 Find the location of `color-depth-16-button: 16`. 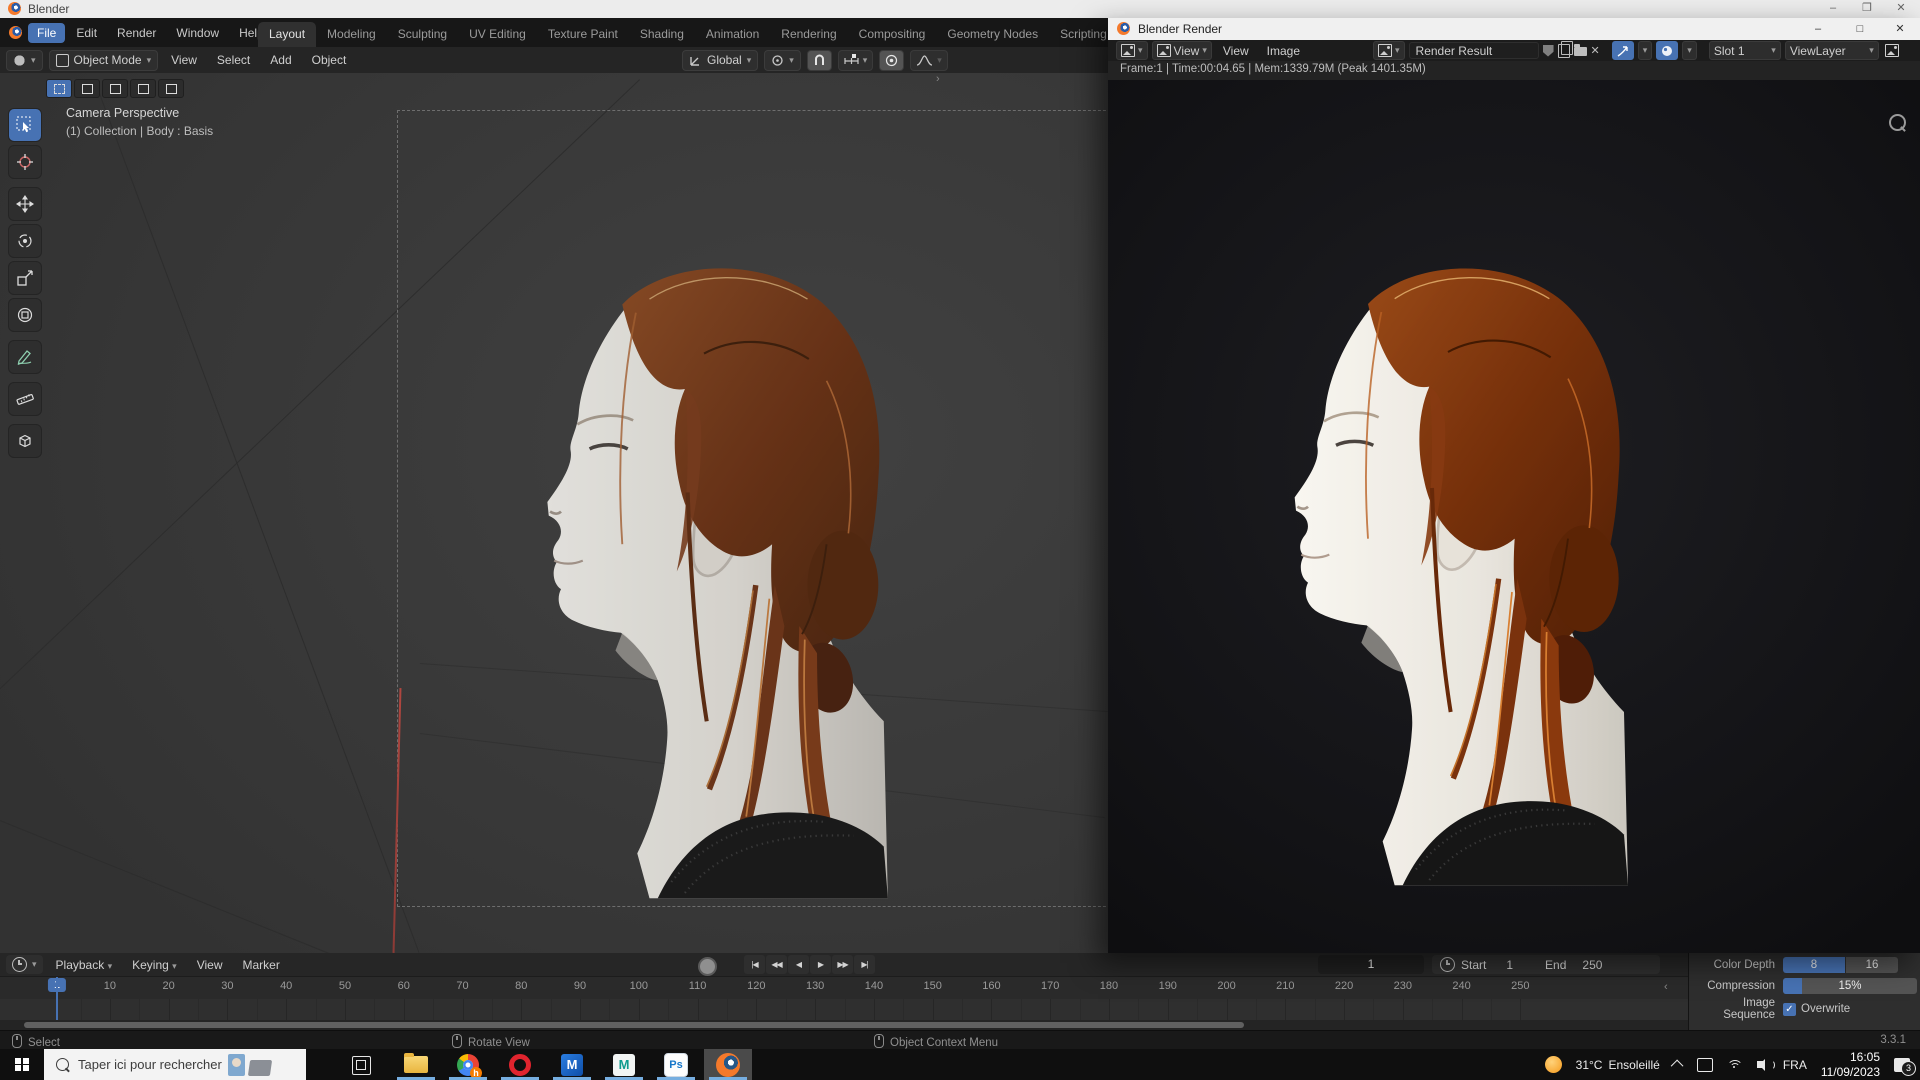

color-depth-16-button: 16 is located at coordinates (1872, 965).